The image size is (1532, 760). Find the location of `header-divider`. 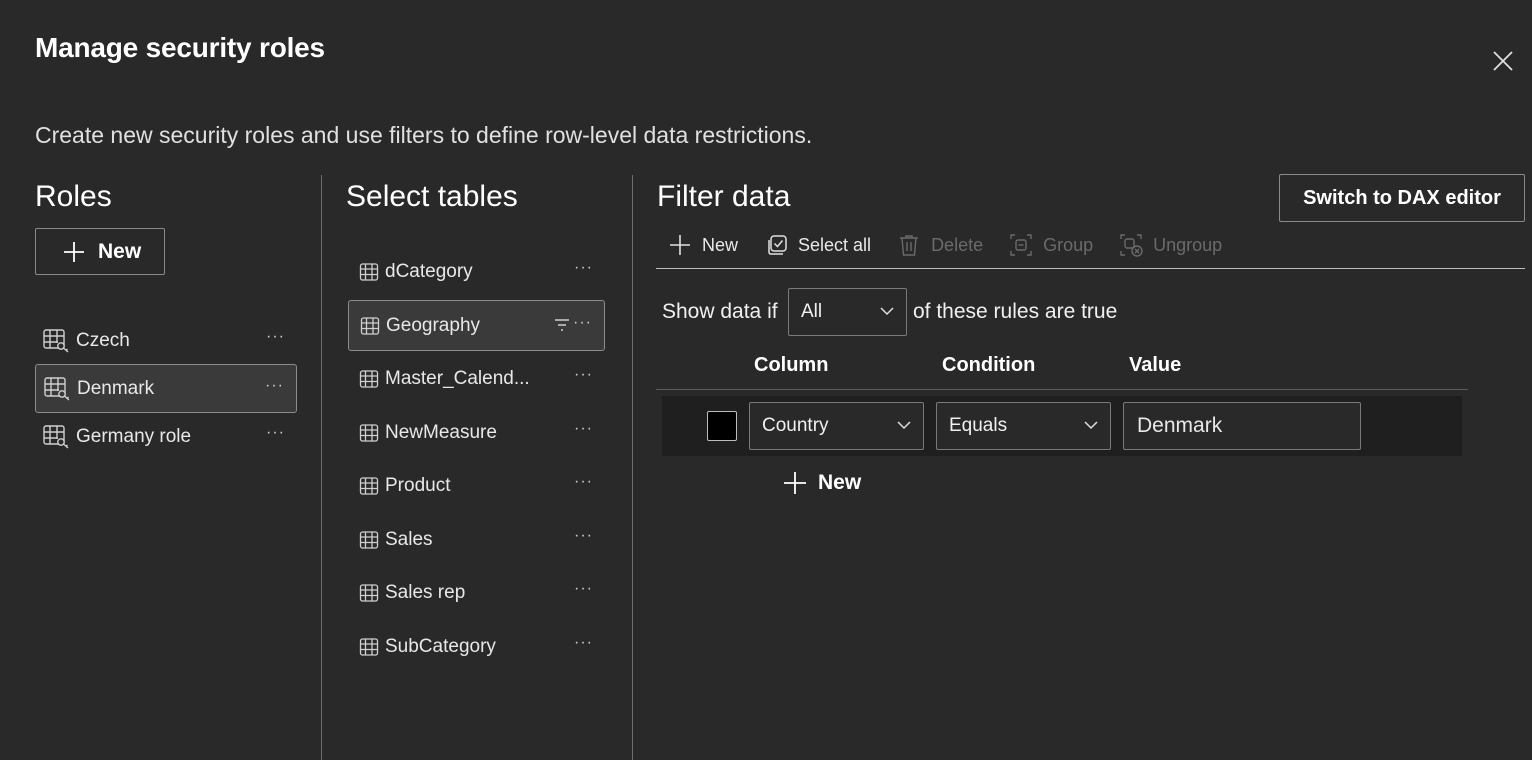

header-divider is located at coordinates (1062, 389).